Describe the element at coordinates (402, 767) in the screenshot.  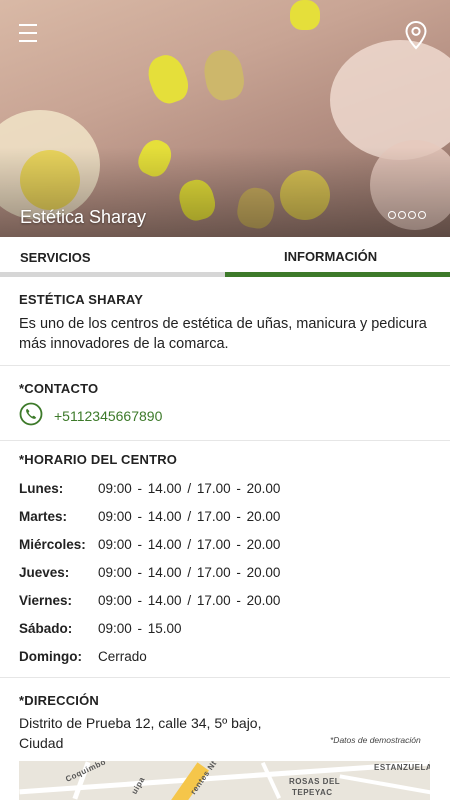
I see `map-label: ESTANZUELA` at that location.